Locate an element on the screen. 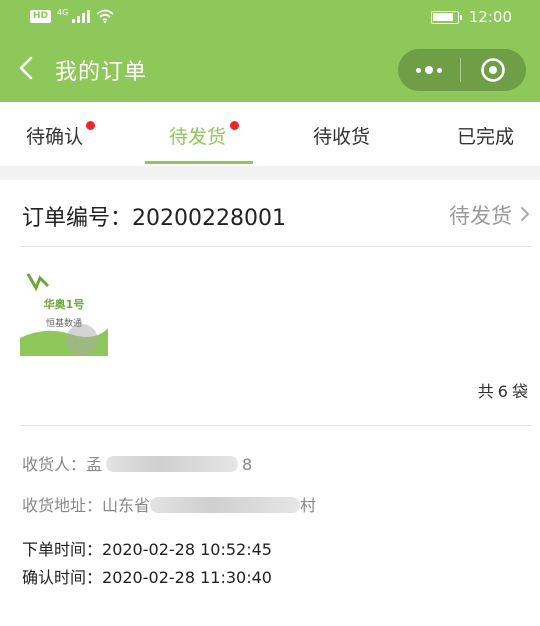  tab-pending-shipment: 待发货 is located at coordinates (202, 134).